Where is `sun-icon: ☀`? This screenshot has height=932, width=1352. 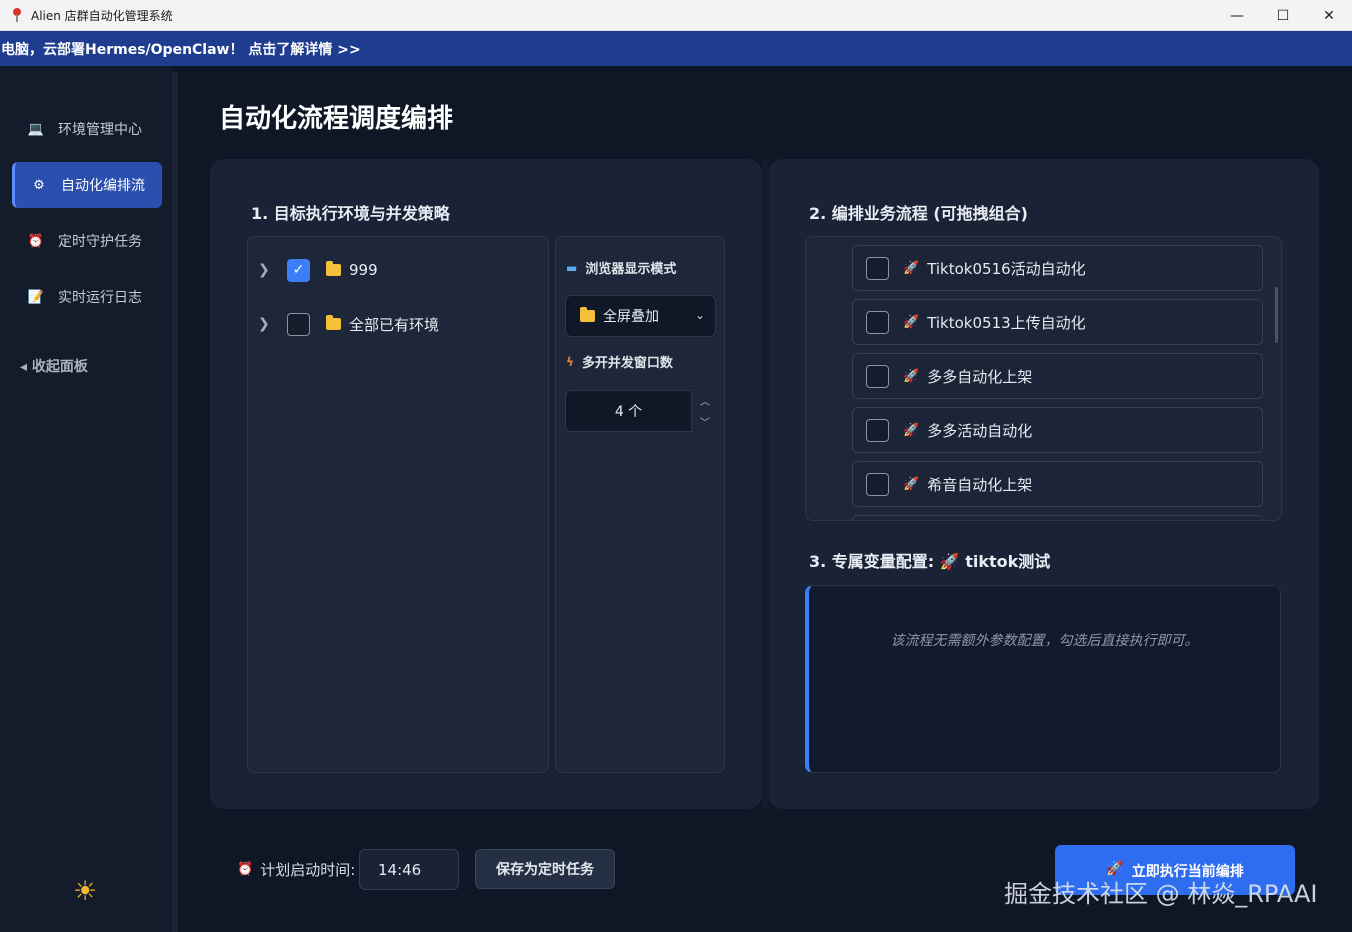 sun-icon: ☀ is located at coordinates (85, 892).